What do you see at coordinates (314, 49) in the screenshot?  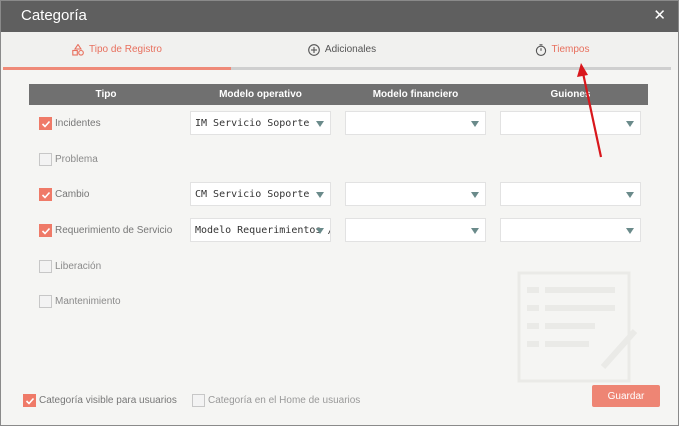 I see `plus-circle-icon` at bounding box center [314, 49].